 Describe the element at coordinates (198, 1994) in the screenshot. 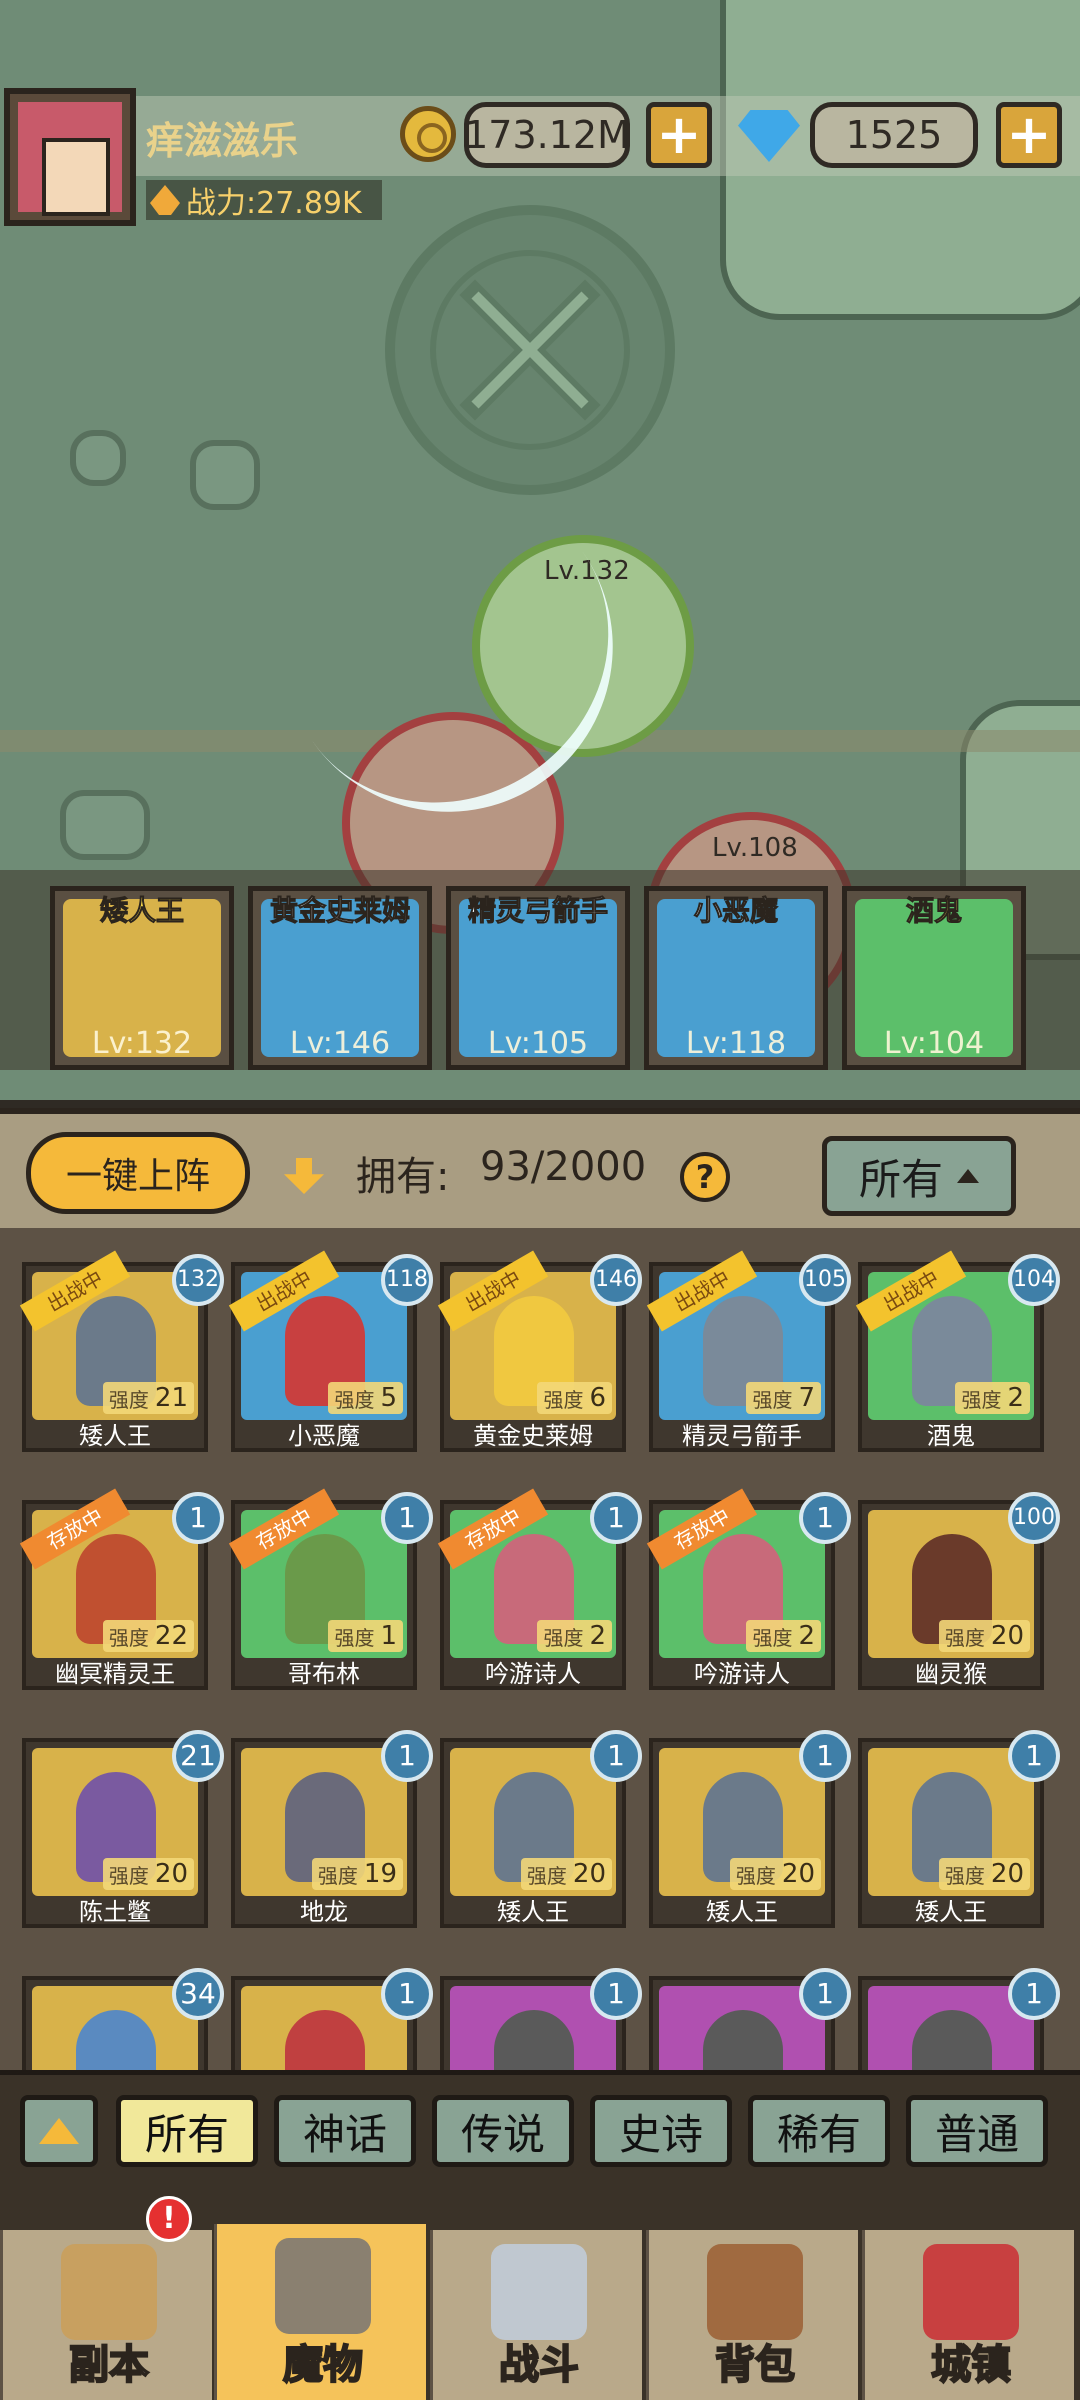

I see `level-badge: 34` at that location.